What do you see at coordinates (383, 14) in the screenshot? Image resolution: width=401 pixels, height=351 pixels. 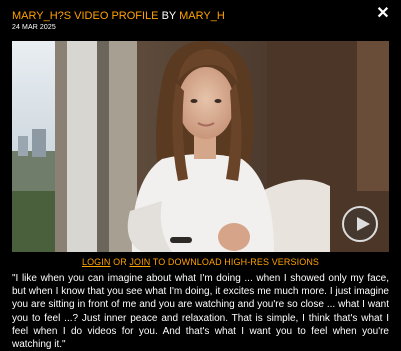 I see `close-icon: ✕` at bounding box center [383, 14].